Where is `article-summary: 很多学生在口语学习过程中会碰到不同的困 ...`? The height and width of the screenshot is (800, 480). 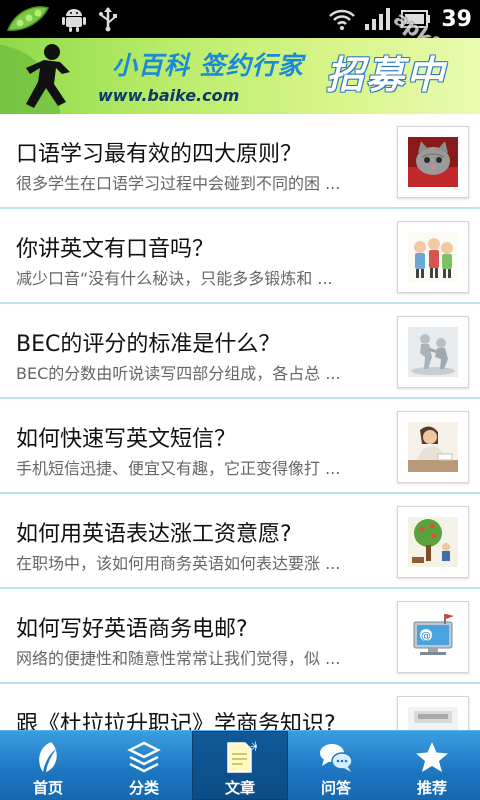 article-summary: 很多学生在口语学习过程中会碰到不同的困 ... is located at coordinates (178, 183).